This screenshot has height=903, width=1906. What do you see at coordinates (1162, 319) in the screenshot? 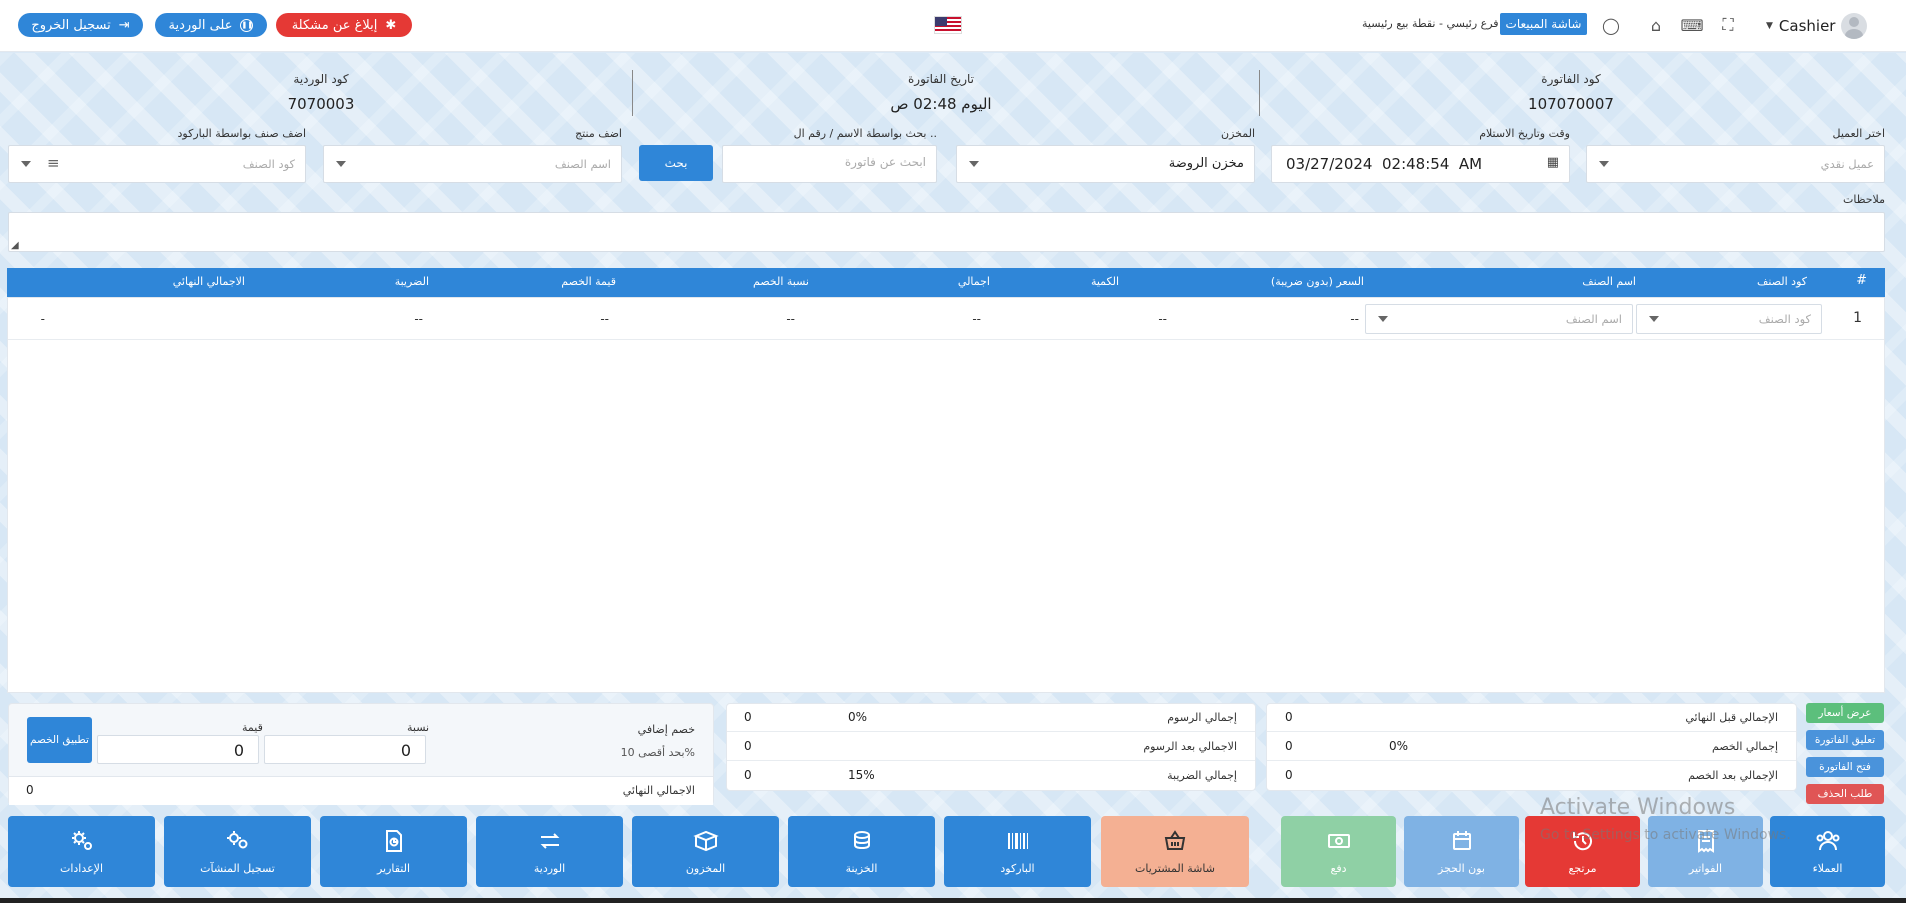
I see `row-quantity: --` at bounding box center [1162, 319].